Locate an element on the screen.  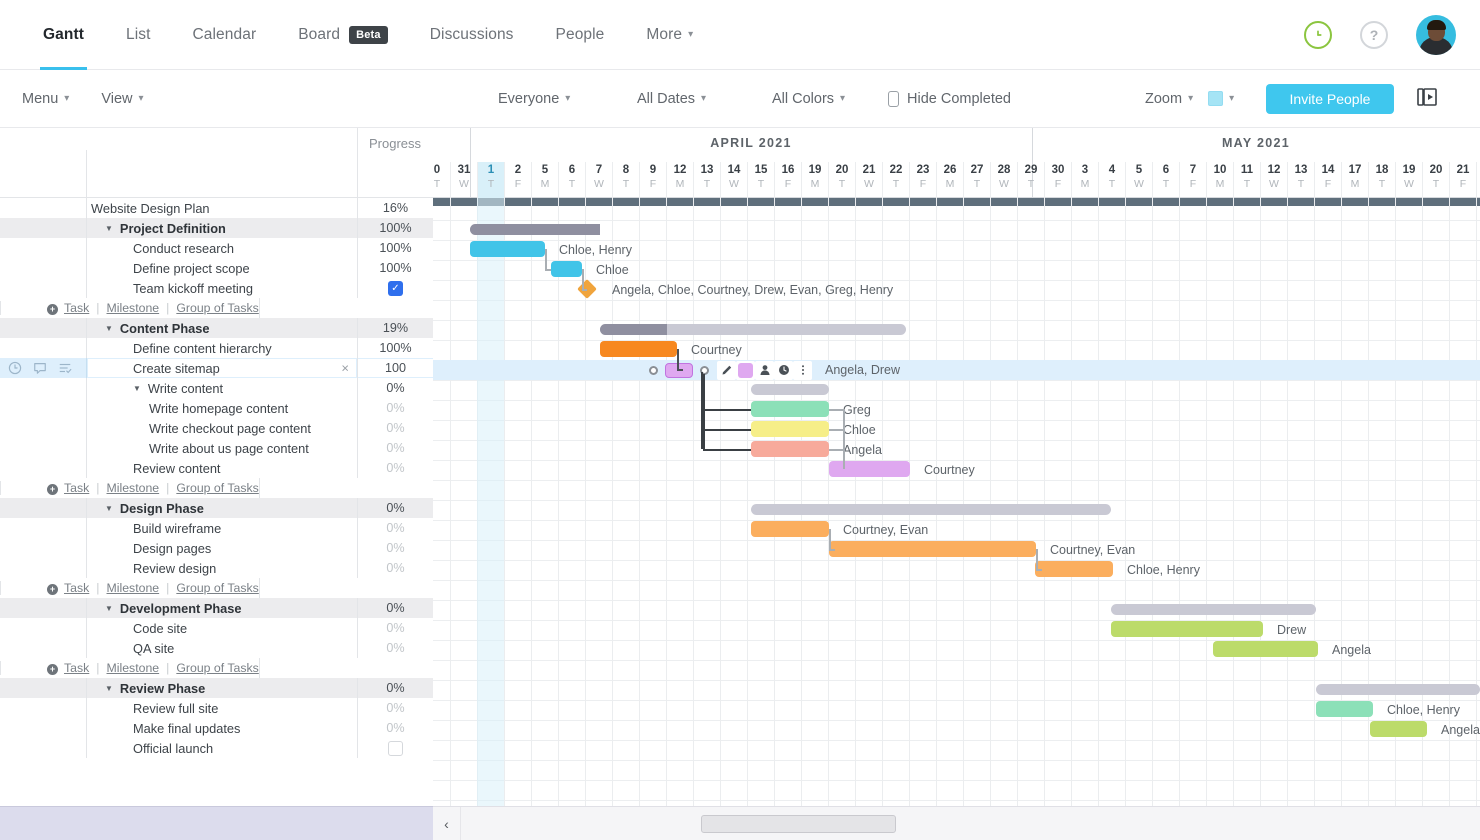
milestone-diamond is located at coordinates (587, 289).